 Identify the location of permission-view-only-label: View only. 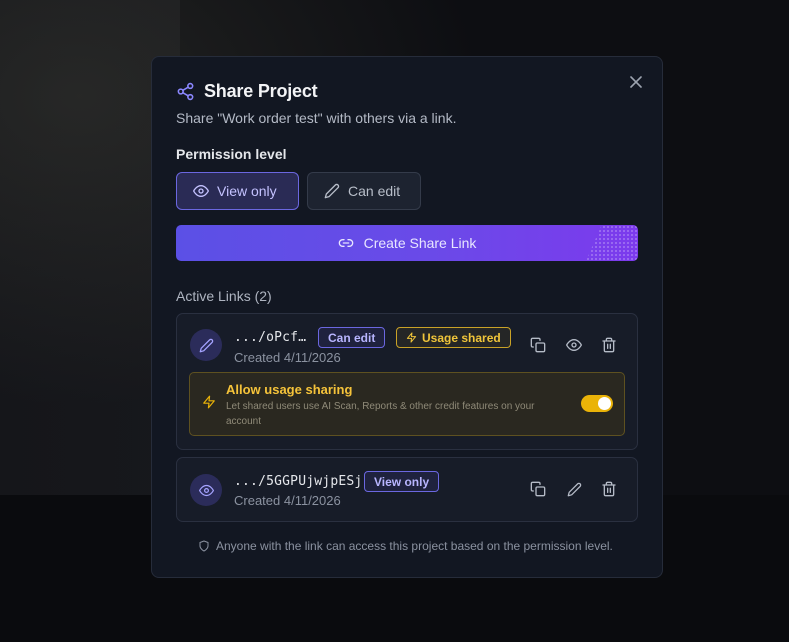
(247, 191).